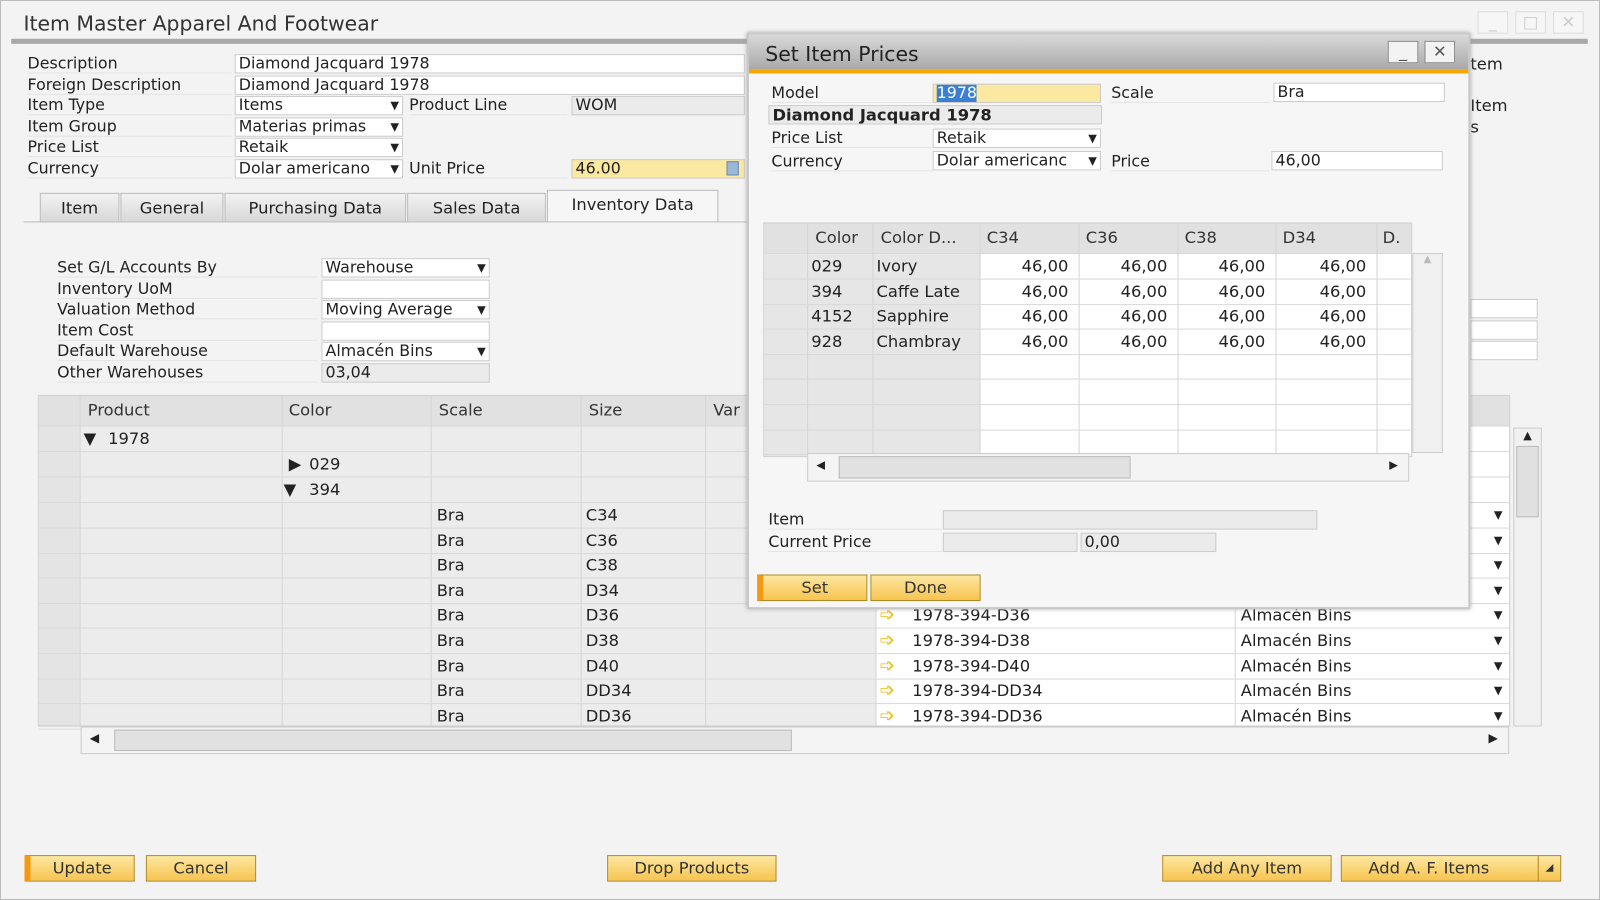 The height and width of the screenshot is (900, 1600). Describe the element at coordinates (405, 373) in the screenshot. I see `other-warehouses-field: 03,04` at that location.